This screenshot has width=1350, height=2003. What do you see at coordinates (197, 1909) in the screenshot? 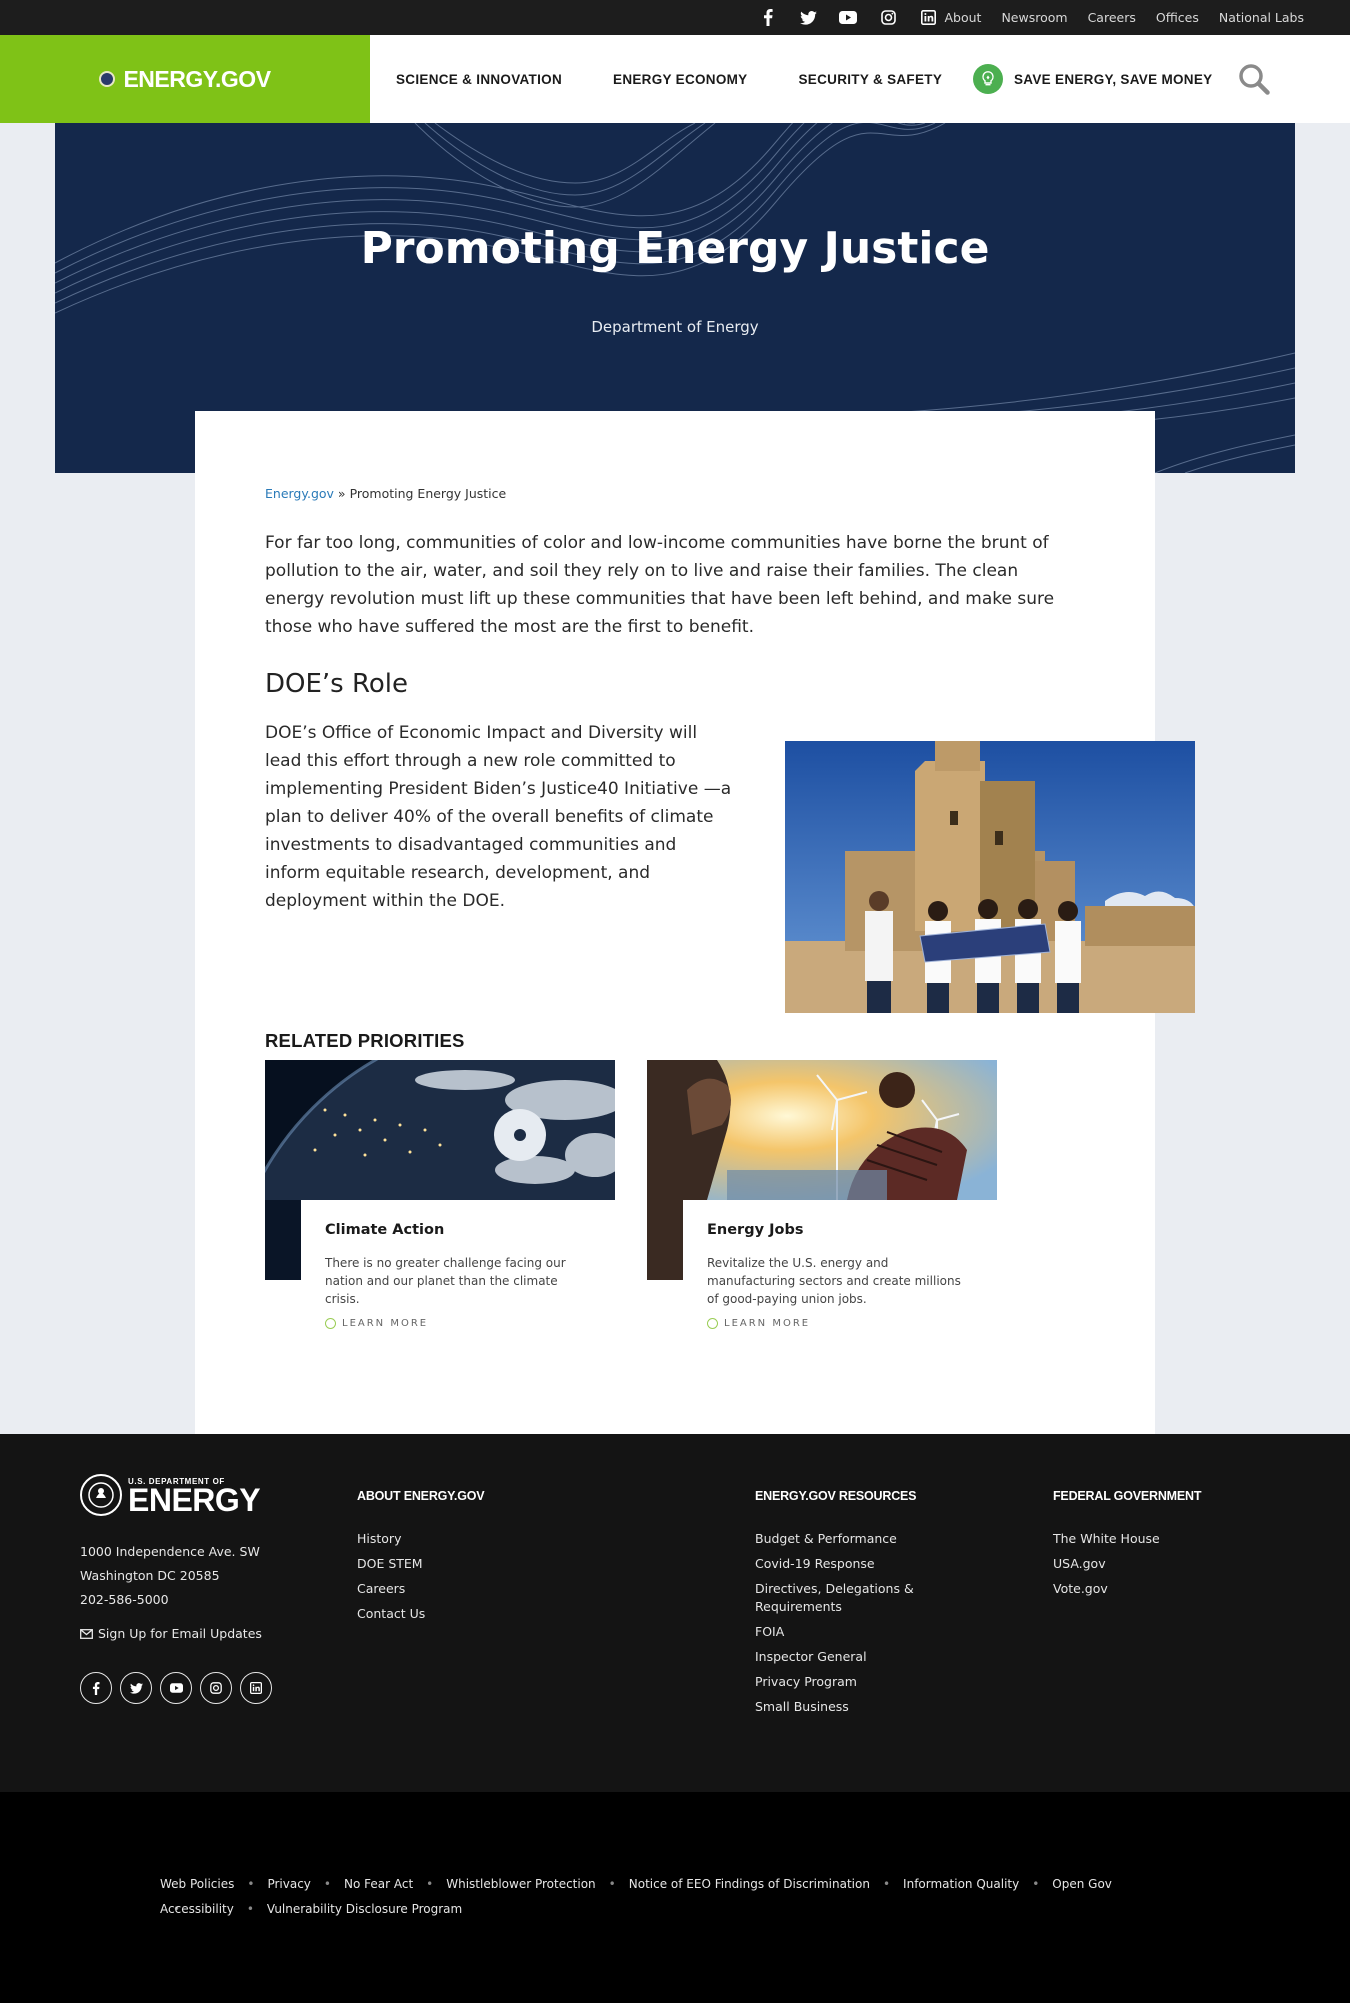
I see `legal-link-accessibility: Accessibility` at bounding box center [197, 1909].